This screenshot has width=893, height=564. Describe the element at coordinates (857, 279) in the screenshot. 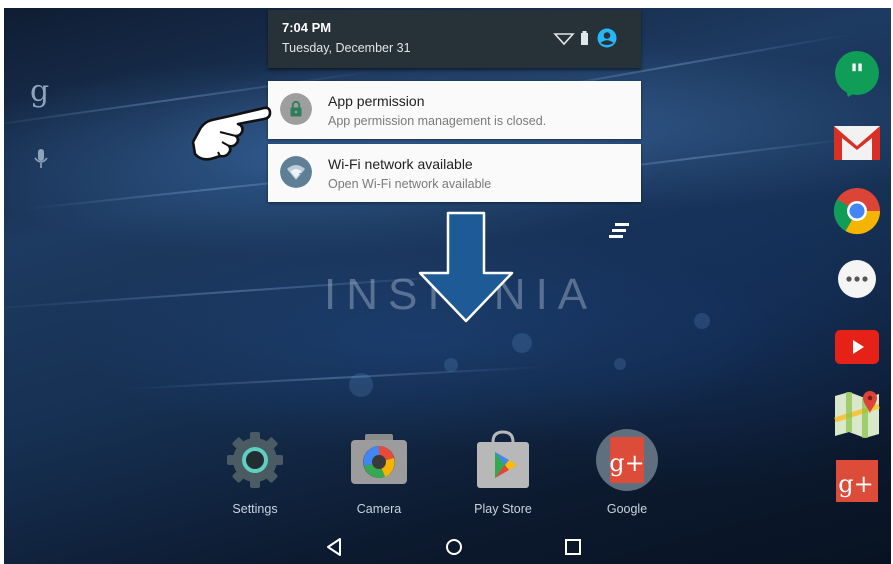

I see `app-drawer-icon` at that location.